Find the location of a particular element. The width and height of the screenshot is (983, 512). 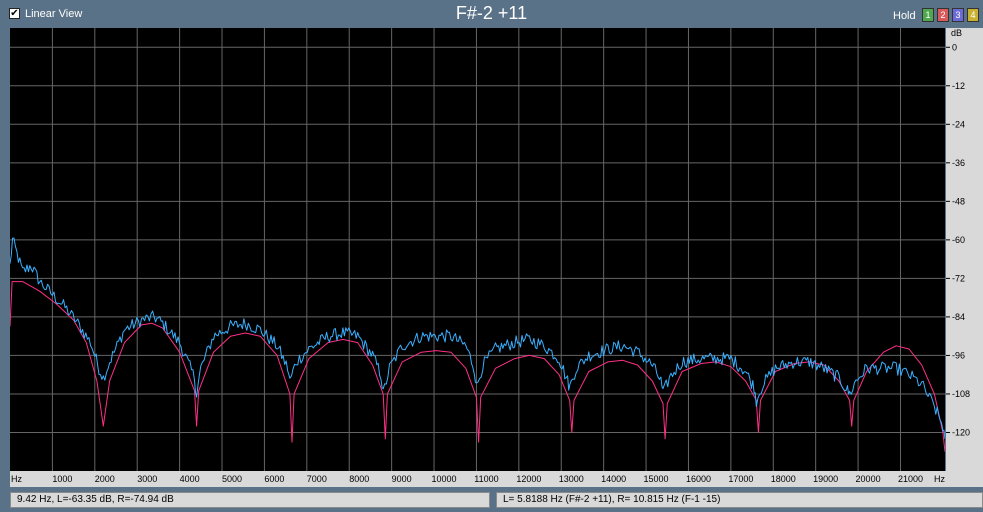

hold-button-3: 3 is located at coordinates (958, 15).